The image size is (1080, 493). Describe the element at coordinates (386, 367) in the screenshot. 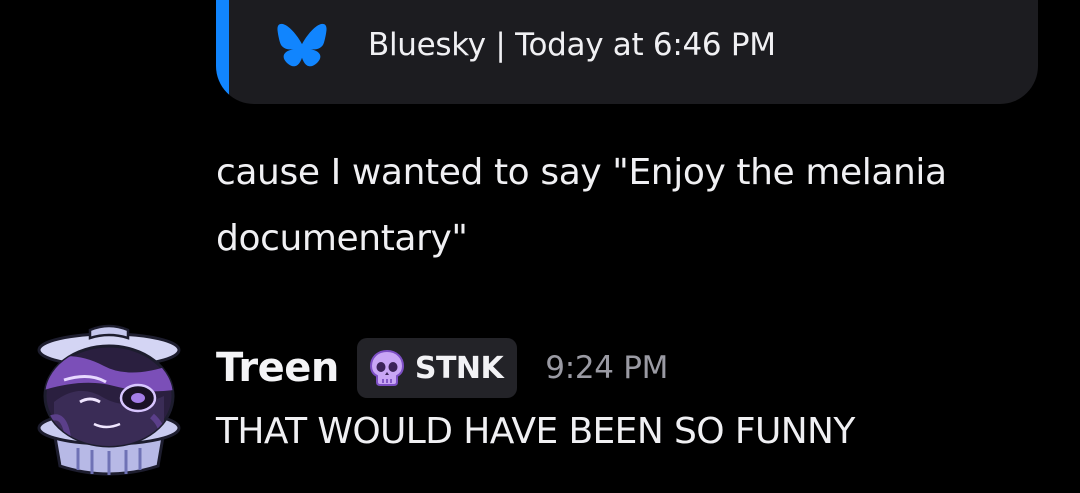

I see `purple-skull-icon` at that location.